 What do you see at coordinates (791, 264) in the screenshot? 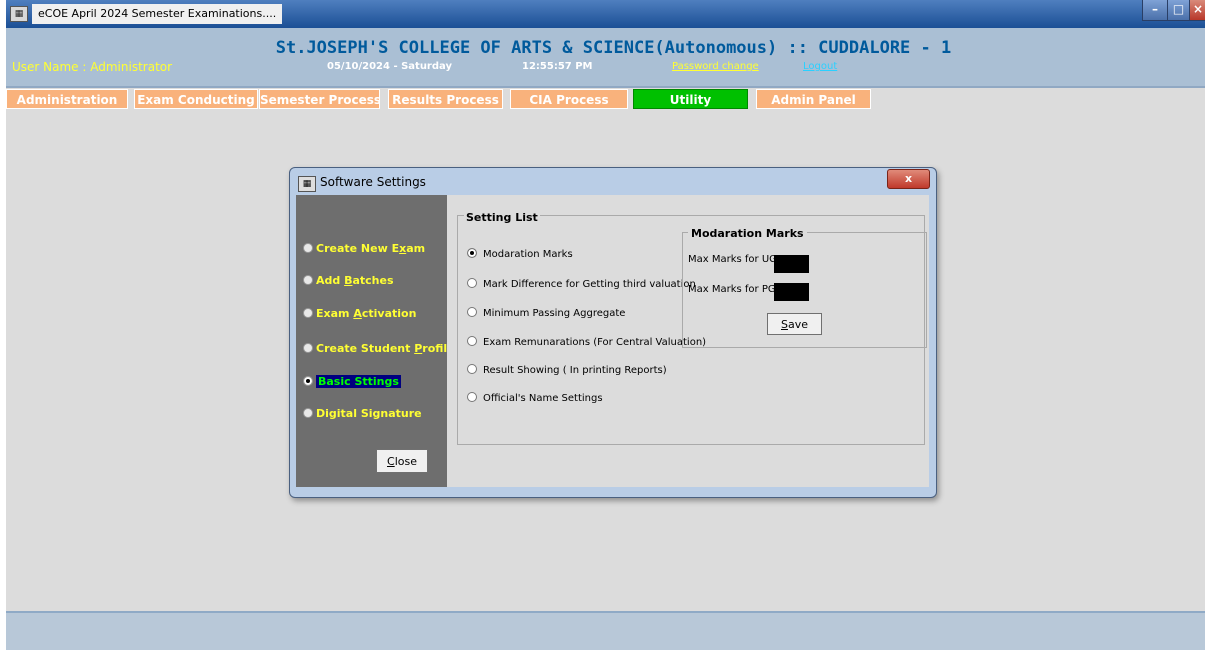
I see `ug-max-marks-input` at bounding box center [791, 264].